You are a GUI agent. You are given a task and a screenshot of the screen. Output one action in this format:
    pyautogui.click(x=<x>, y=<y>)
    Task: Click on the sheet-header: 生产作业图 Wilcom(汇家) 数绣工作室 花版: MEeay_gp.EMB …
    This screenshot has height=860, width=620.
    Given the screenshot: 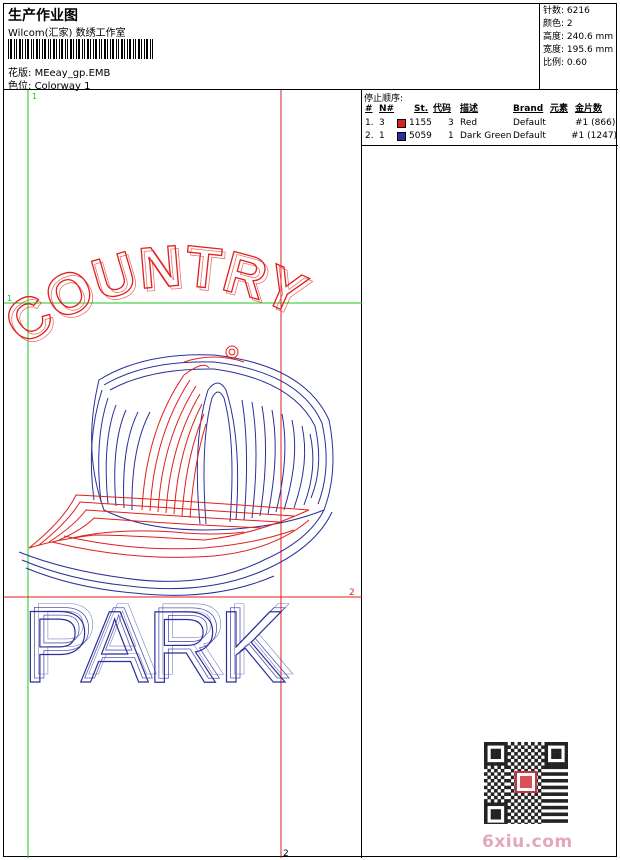 What is the action you would take?
    pyautogui.click(x=311, y=48)
    